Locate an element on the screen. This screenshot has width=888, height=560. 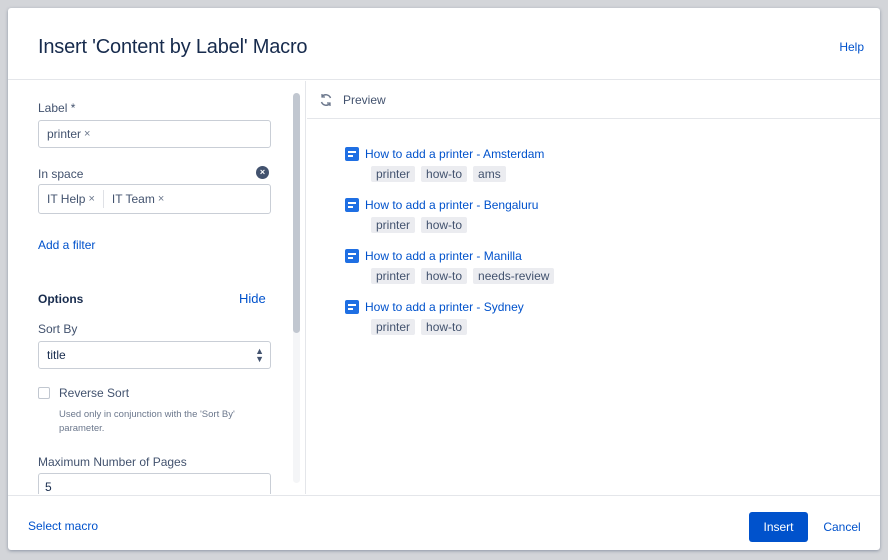
space-field-label: In space is located at coordinates (61, 174).